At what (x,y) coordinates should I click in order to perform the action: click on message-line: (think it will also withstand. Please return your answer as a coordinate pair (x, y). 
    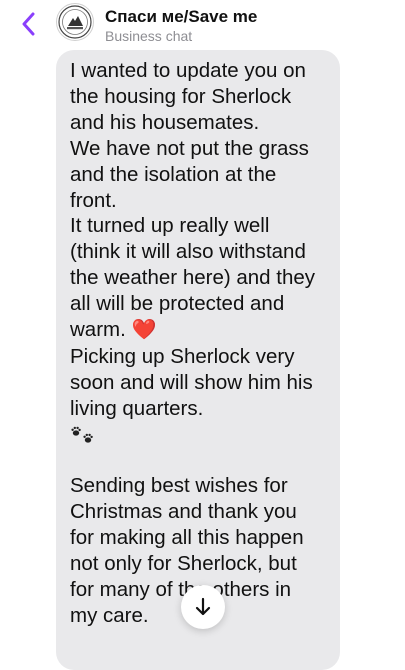
    Looking at the image, I should click on (188, 252).